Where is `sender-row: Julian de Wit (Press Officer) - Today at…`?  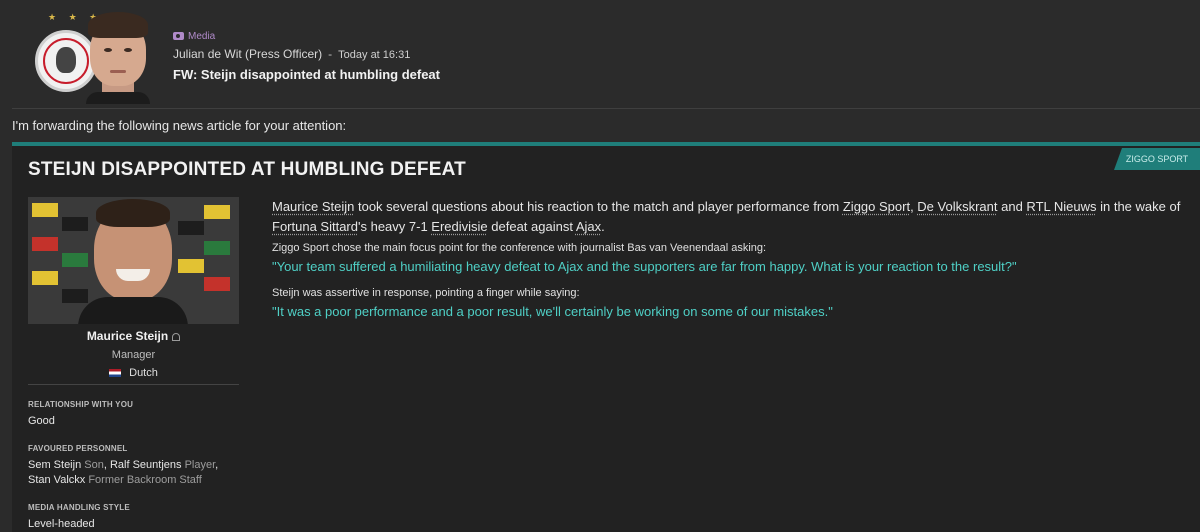 sender-row: Julian de Wit (Press Officer) - Today at… is located at coordinates (306, 55).